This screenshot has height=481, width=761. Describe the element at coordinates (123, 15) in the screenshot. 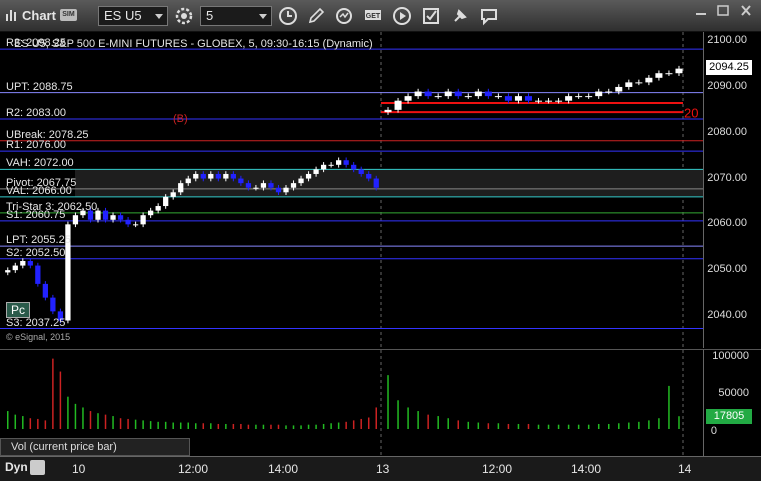

I see `symbol-value: ES U5` at that location.